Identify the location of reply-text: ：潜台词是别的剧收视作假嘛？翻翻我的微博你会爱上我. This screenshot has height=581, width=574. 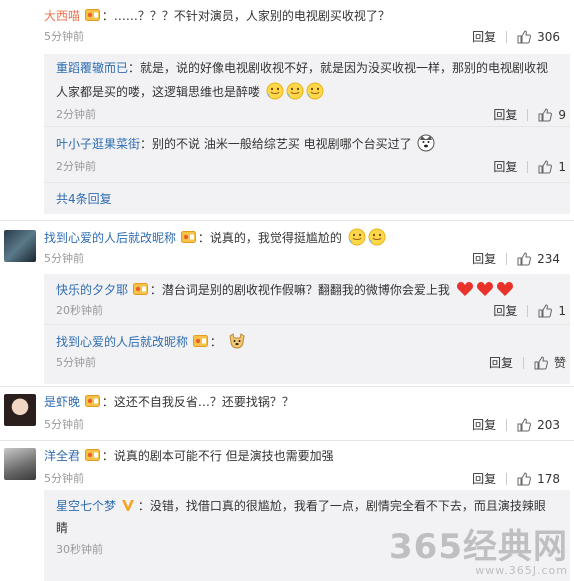
(299, 290).